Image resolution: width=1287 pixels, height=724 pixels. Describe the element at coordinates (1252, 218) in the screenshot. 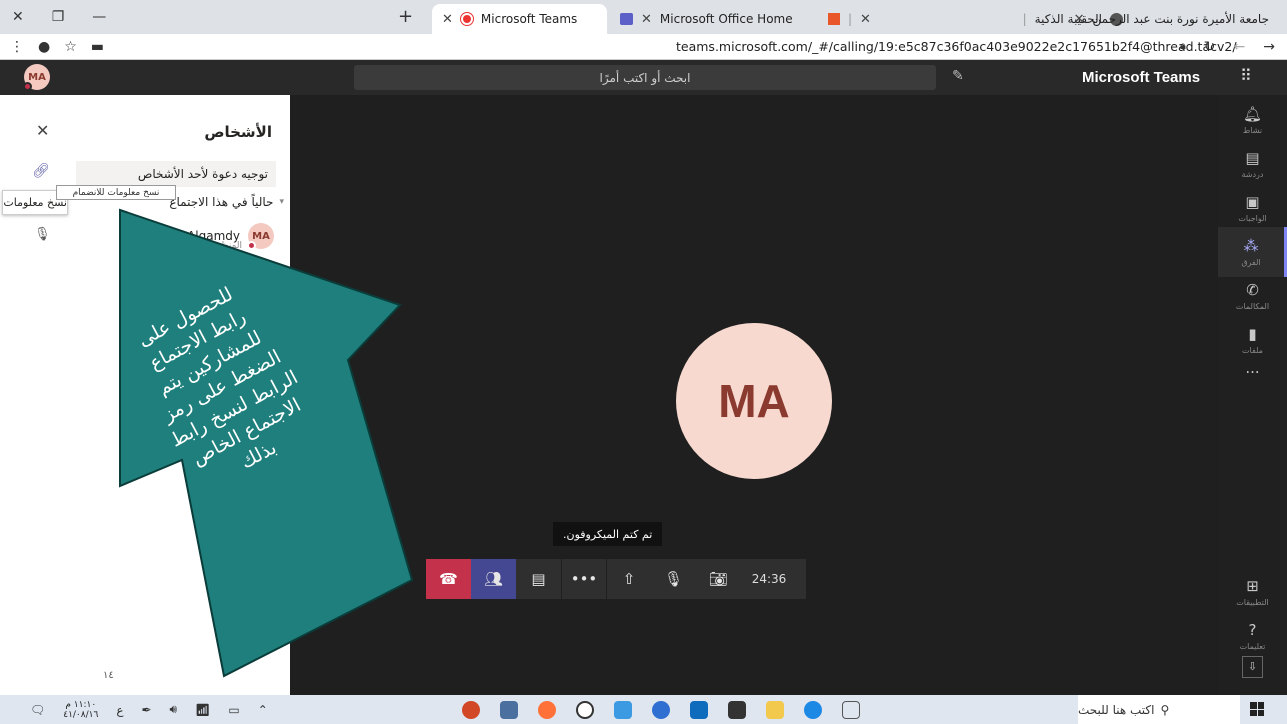

I see `rail-label: الواجبات` at that location.